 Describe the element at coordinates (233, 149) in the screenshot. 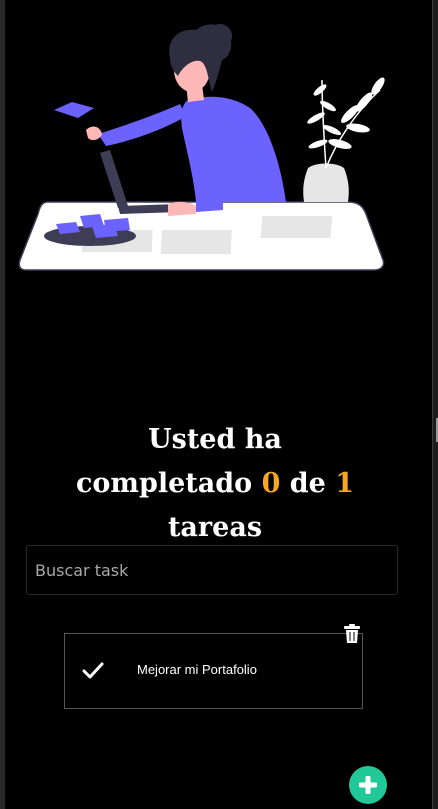

I see `woman-torso` at that location.